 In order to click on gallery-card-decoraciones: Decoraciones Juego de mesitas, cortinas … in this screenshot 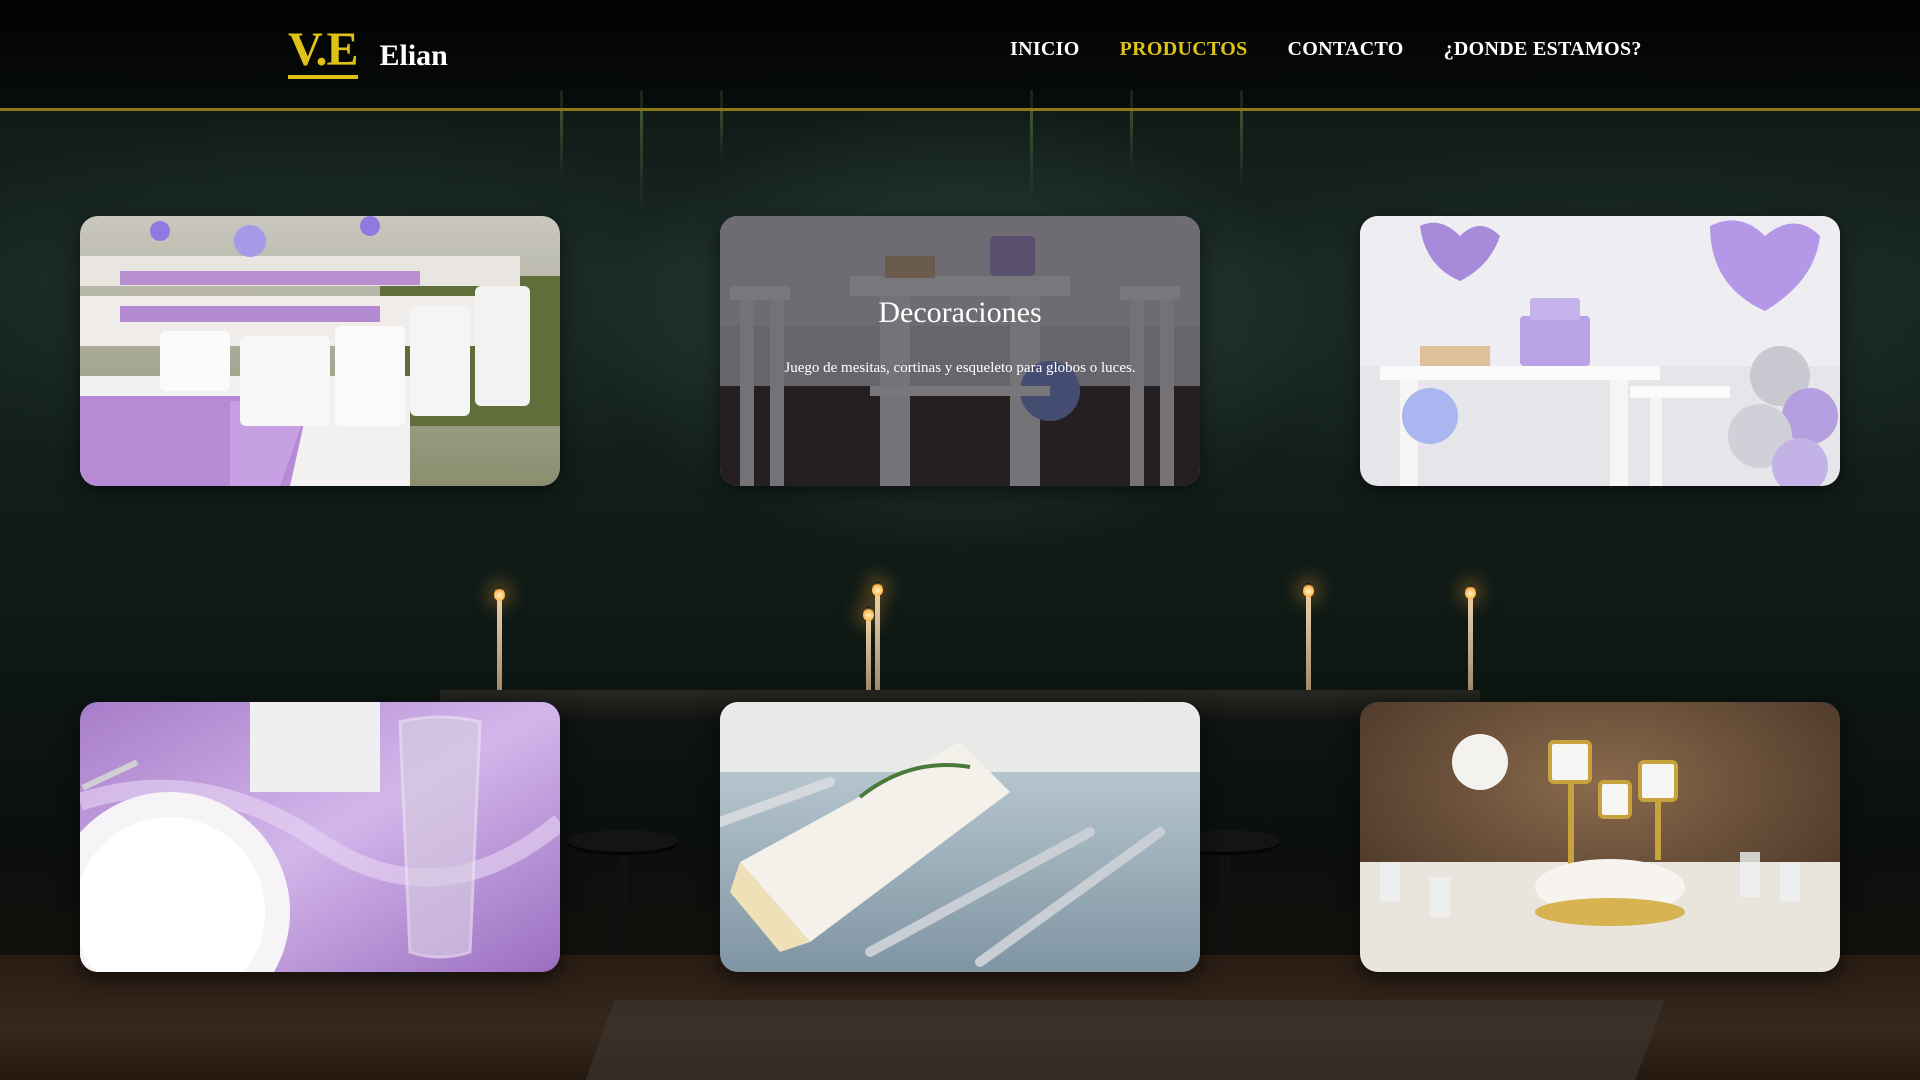, I will do `click(960, 351)`.